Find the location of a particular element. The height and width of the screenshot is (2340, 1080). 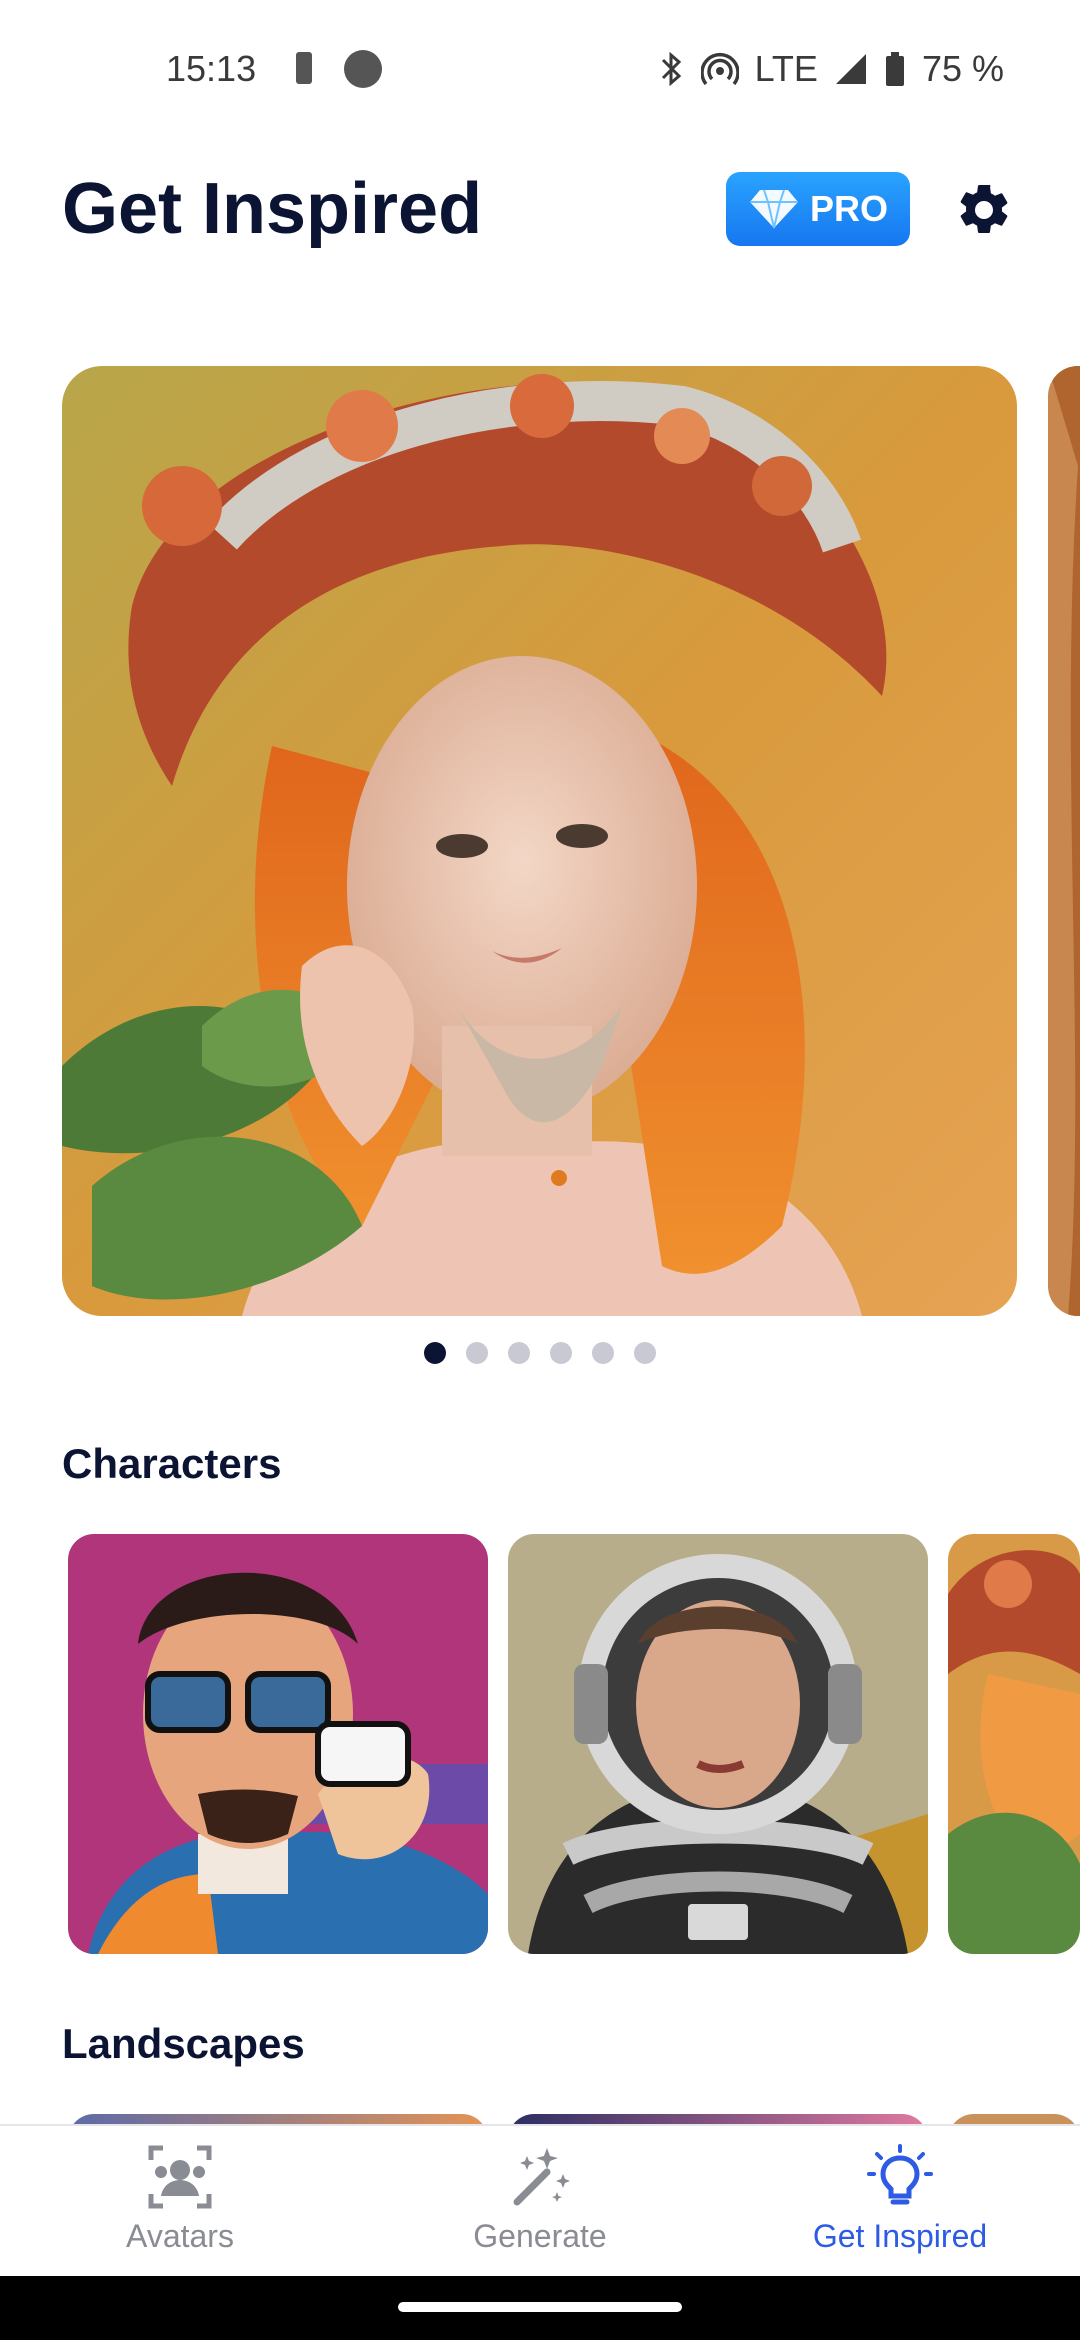

battery-percent: 75 % is located at coordinates (962, 68).